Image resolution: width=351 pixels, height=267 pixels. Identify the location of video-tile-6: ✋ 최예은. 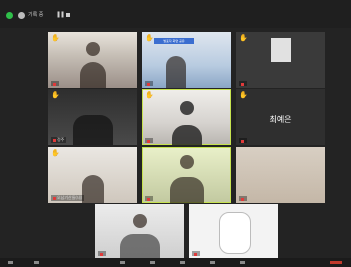
(280, 117).